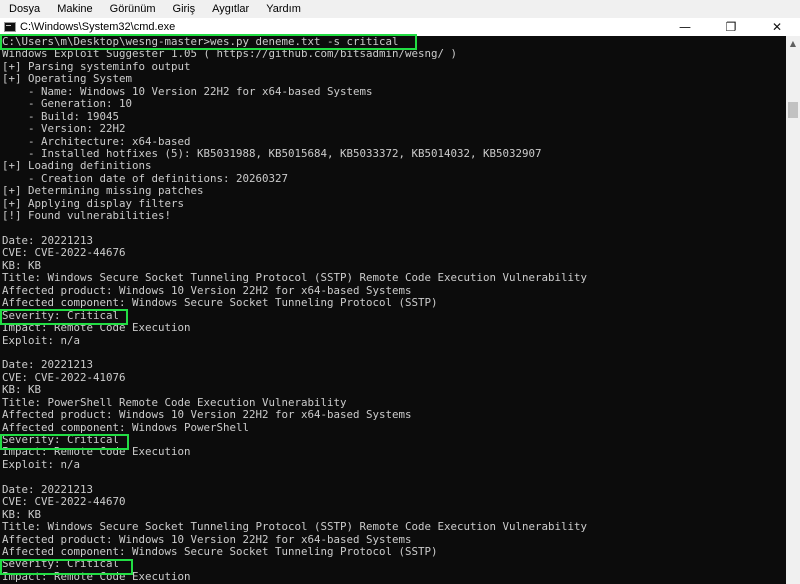 The width and height of the screenshot is (800, 584). Describe the element at coordinates (87, 216) in the screenshot. I see `console-line: [!] Found vulnerabilities!` at that location.